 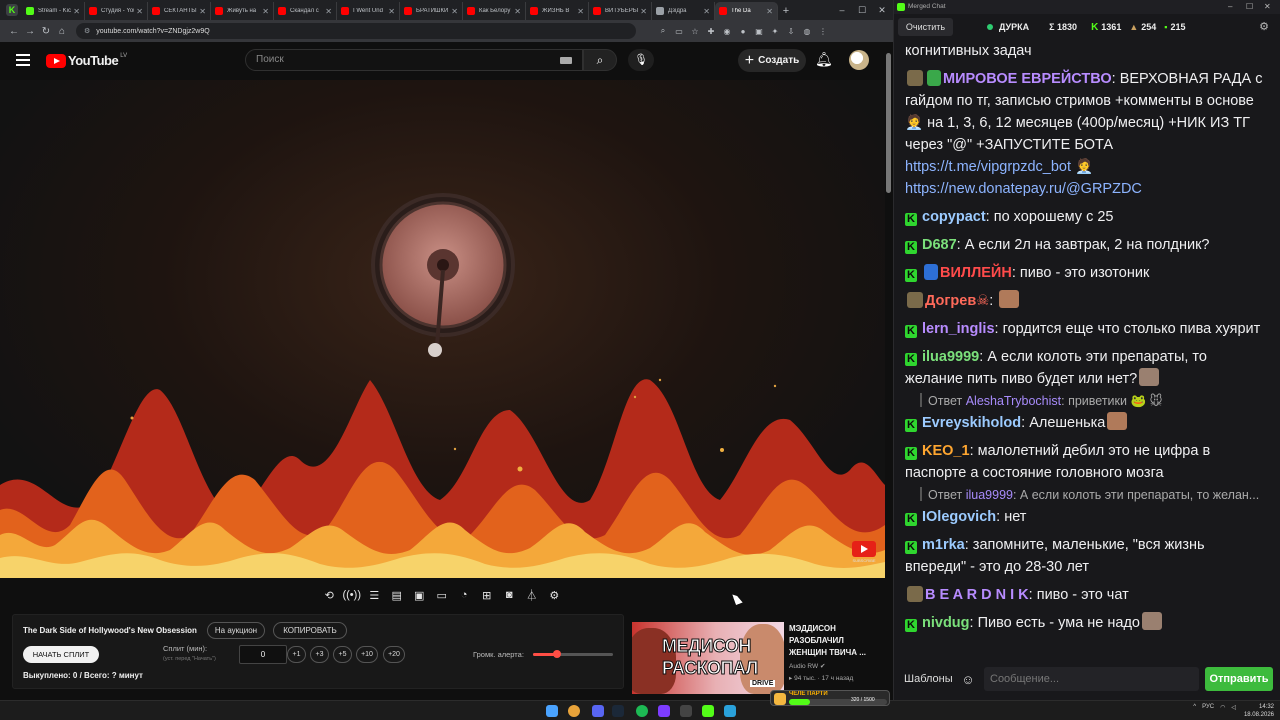 I want to click on menu-icon: ⋮, so click(x=823, y=31).